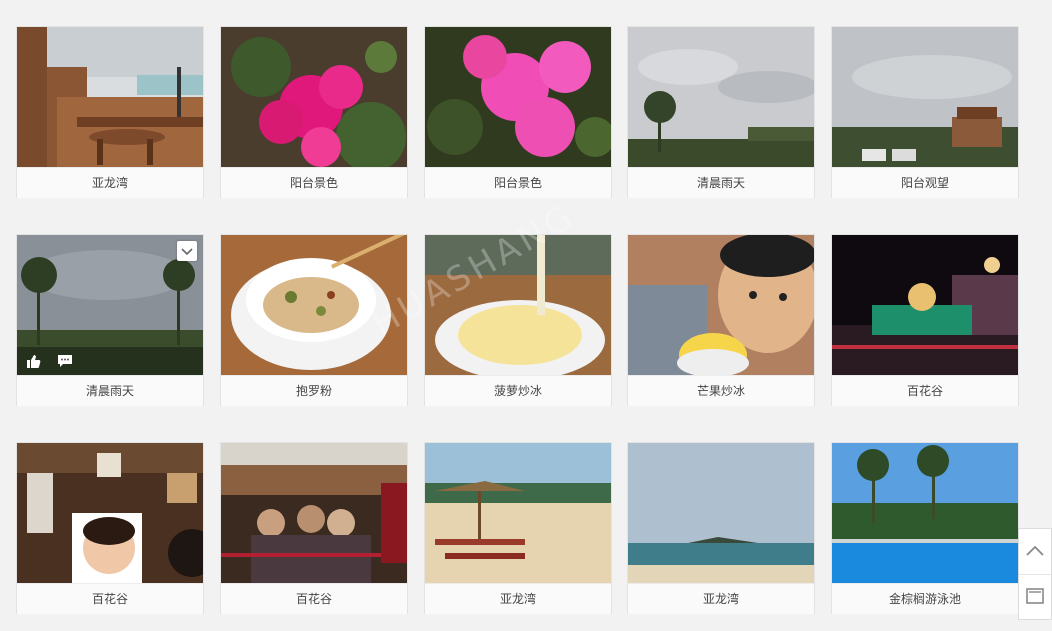 The width and height of the screenshot is (1052, 631). I want to click on photo-caption: 芒果炒冰, so click(721, 390).